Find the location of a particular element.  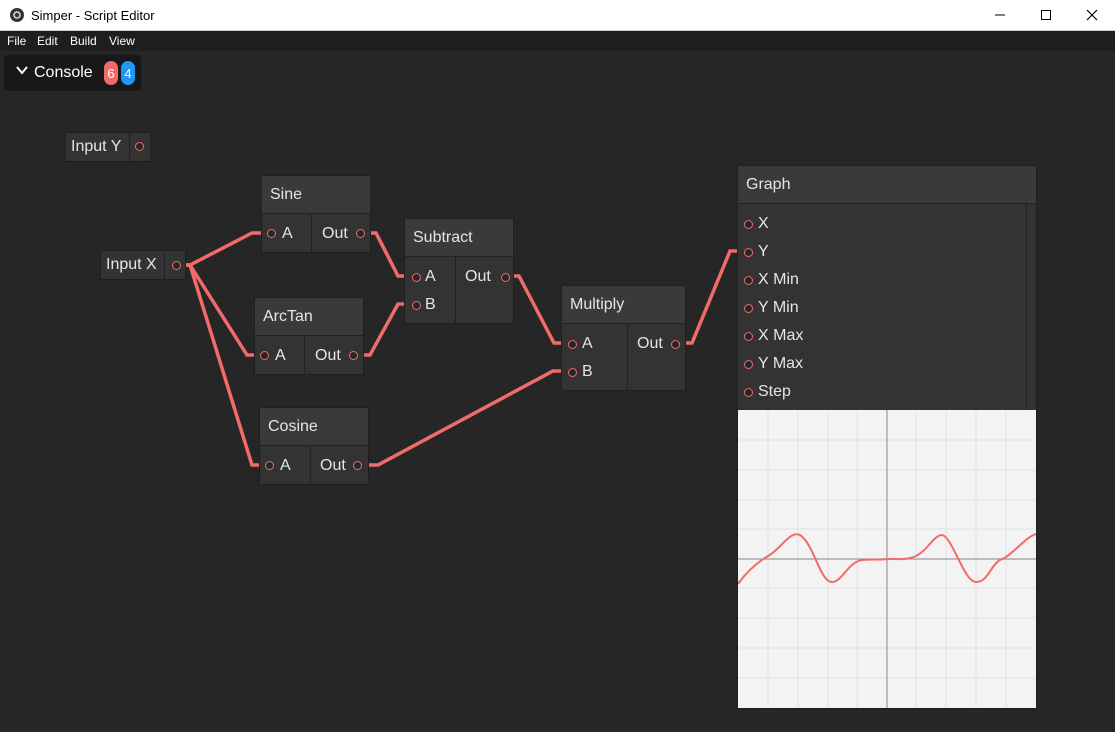

graph-in-ymin-label: Y Min is located at coordinates (778, 307).